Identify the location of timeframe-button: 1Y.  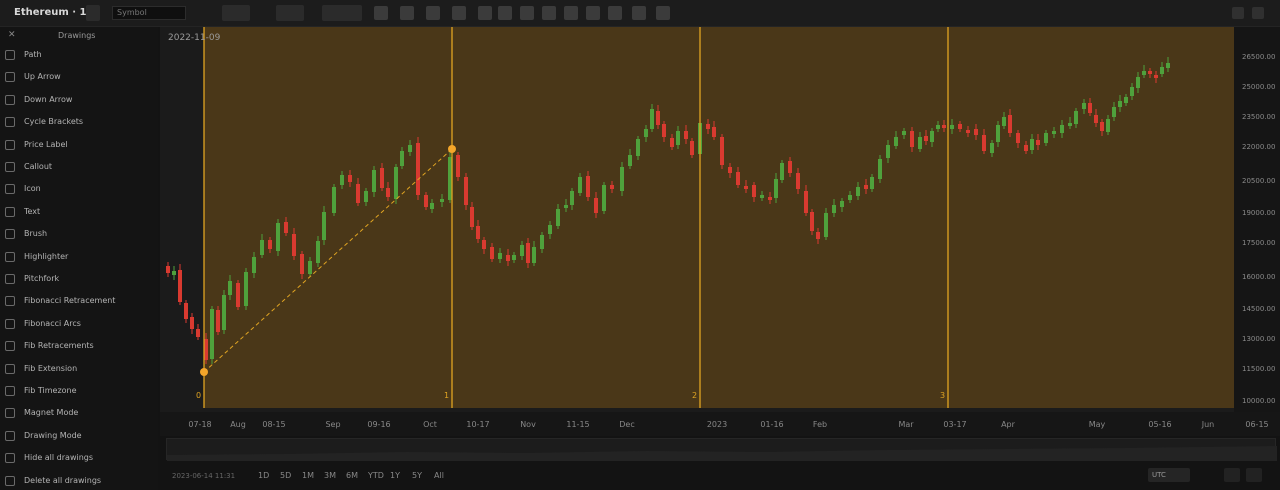
(395, 475).